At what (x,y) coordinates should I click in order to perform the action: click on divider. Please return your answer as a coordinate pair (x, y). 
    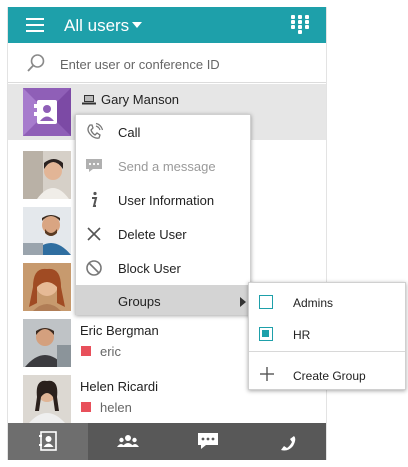
    Looking at the image, I should click on (327, 351).